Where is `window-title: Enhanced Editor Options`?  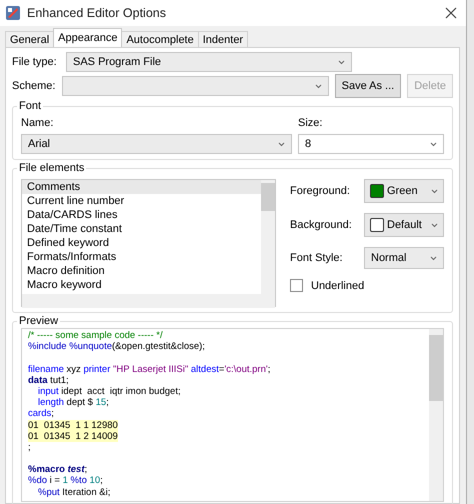 window-title: Enhanced Editor Options is located at coordinates (97, 13).